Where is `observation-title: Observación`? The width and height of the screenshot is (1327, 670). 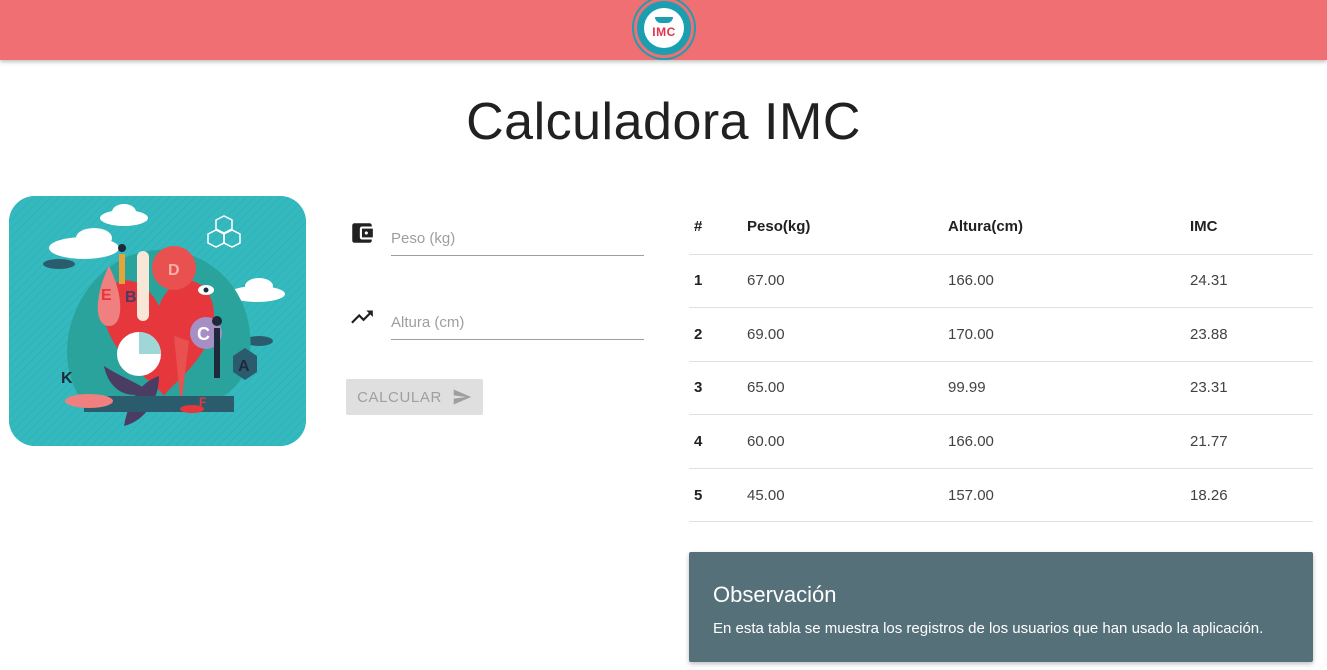
observation-title: Observación is located at coordinates (775, 594).